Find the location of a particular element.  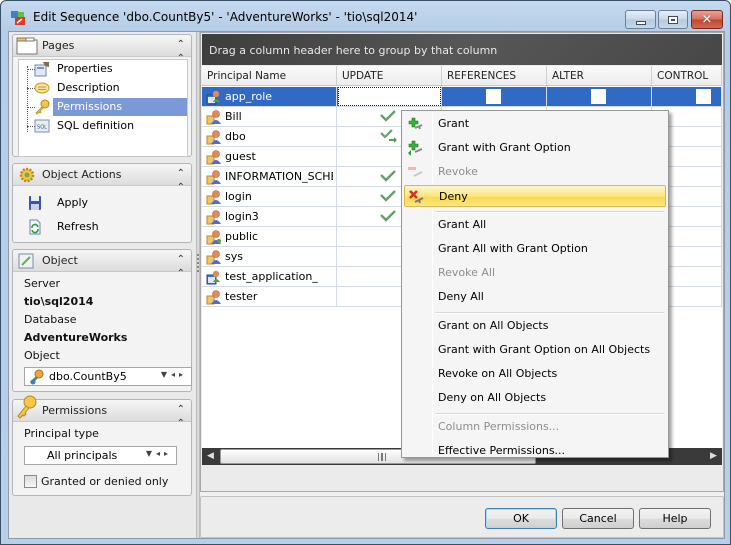

close-button: ✕ is located at coordinates (707, 19).